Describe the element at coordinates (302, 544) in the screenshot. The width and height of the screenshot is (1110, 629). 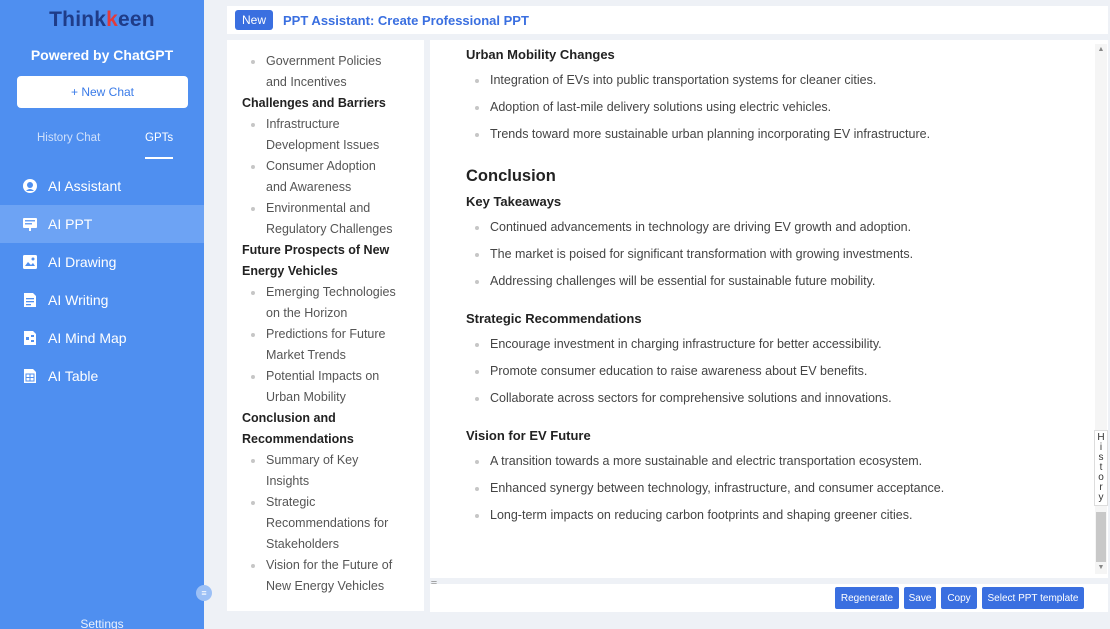
I see `outline-item-continuation: Stakeholders` at that location.